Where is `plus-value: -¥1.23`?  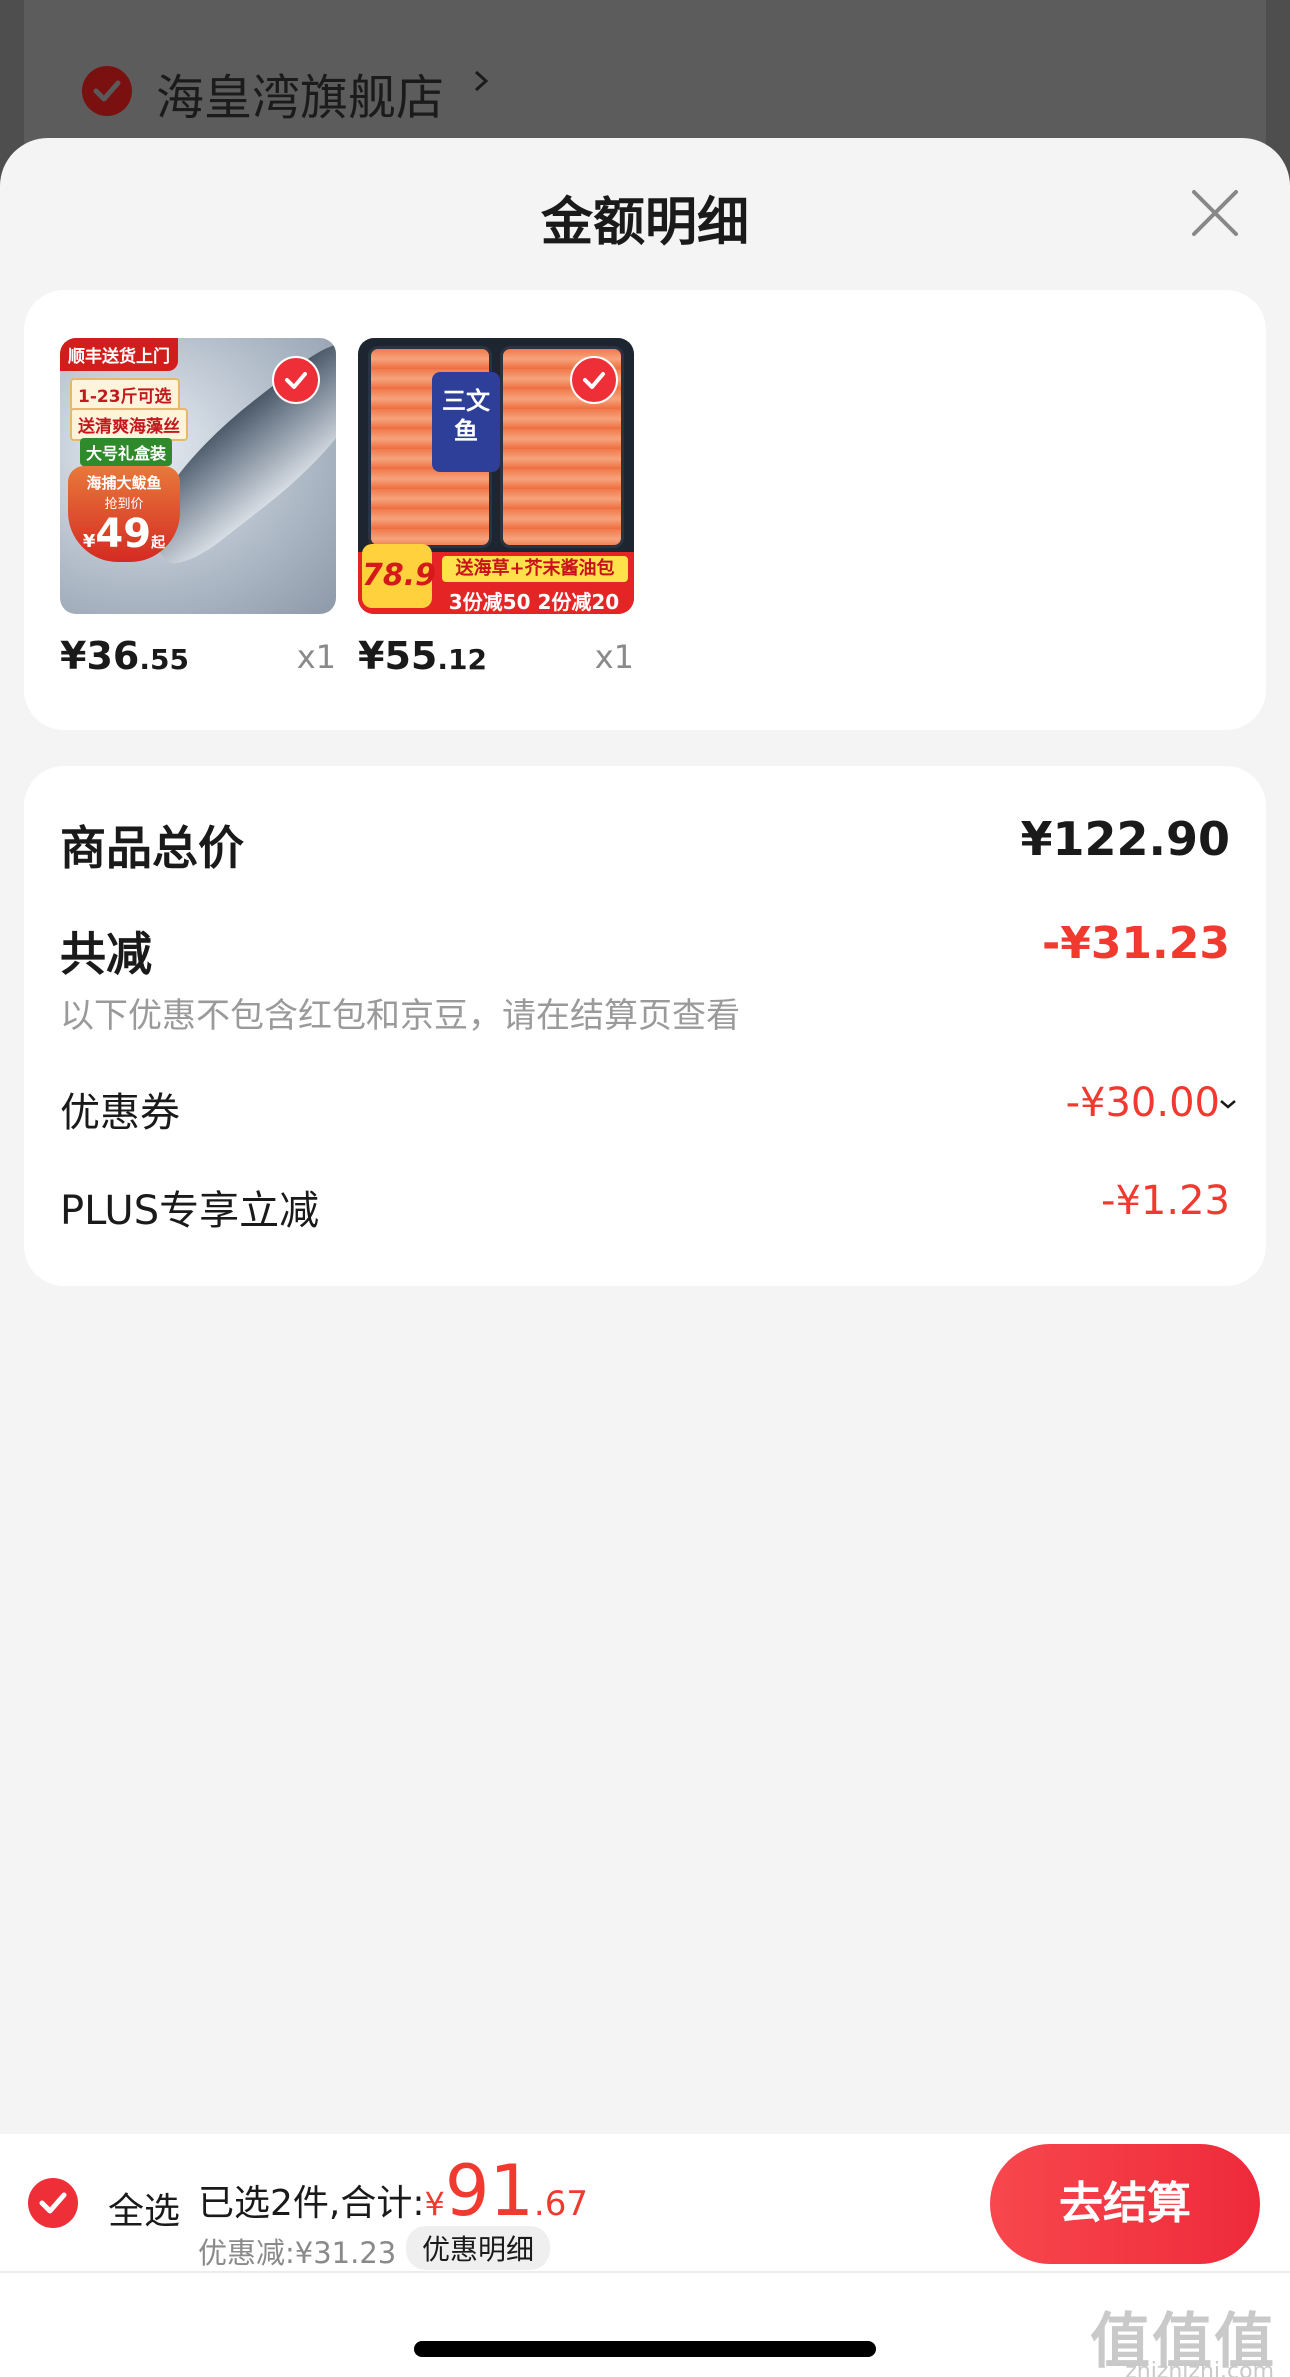 plus-value: -¥1.23 is located at coordinates (1165, 1201).